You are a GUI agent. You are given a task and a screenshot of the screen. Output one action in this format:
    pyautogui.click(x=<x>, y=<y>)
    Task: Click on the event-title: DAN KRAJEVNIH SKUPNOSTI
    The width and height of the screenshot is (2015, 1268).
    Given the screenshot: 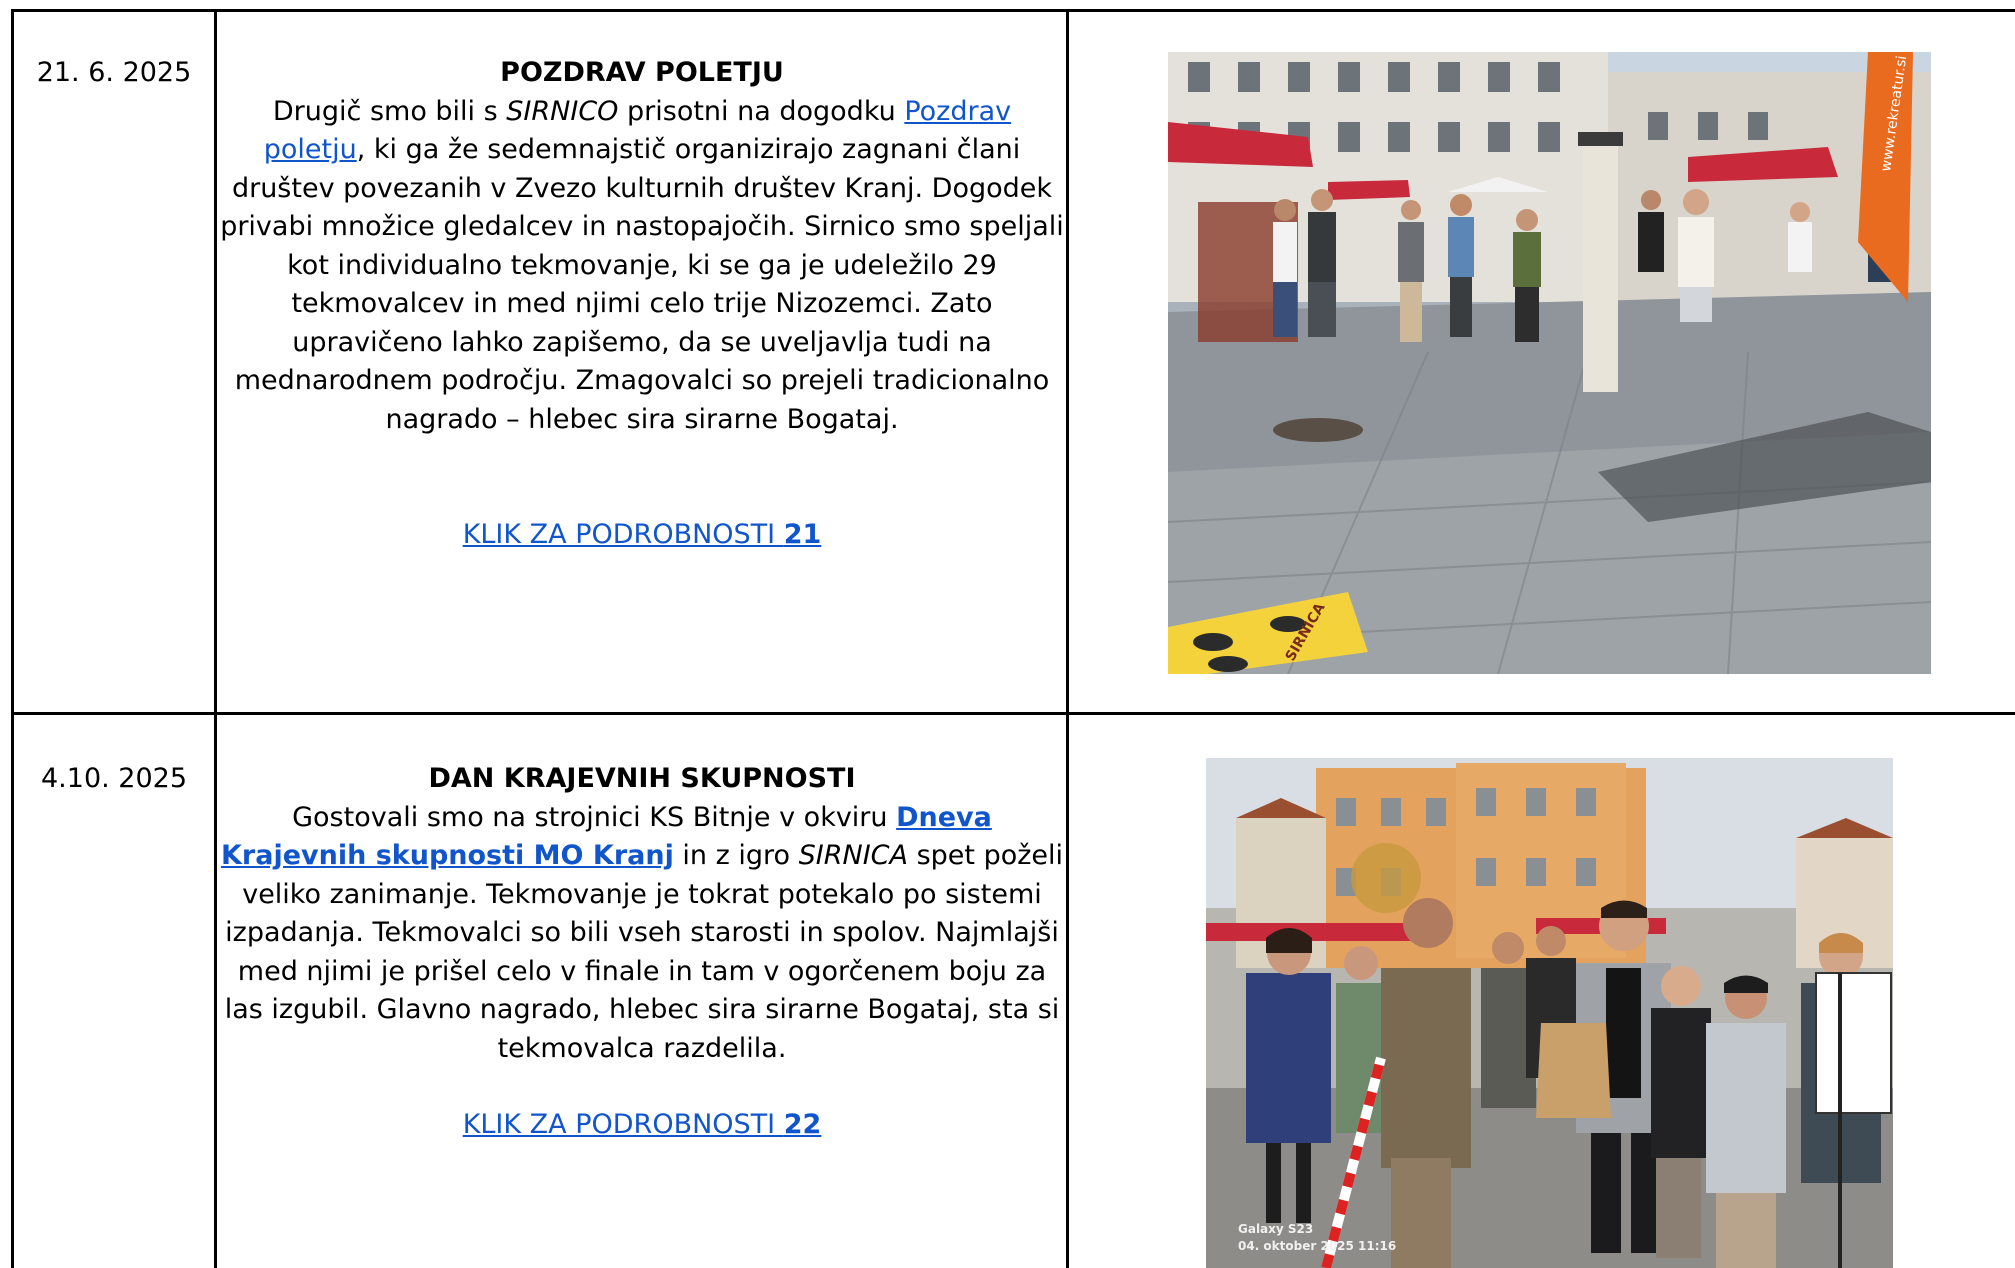 What is the action you would take?
    pyautogui.click(x=642, y=778)
    